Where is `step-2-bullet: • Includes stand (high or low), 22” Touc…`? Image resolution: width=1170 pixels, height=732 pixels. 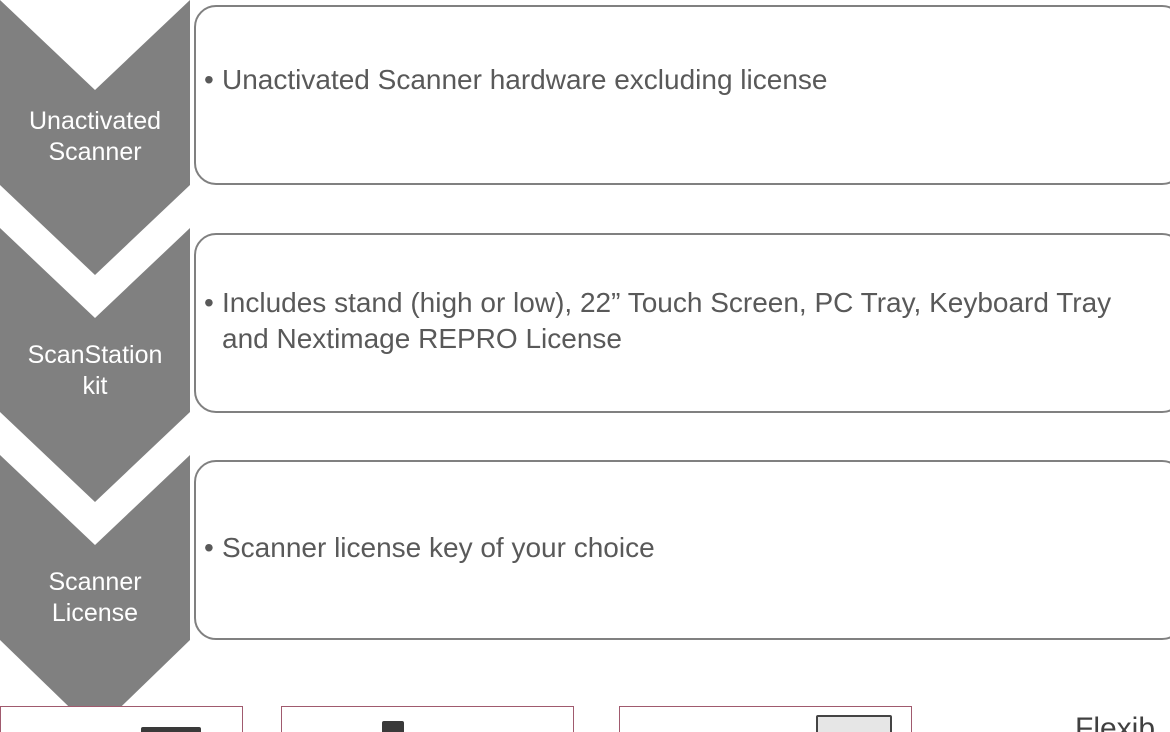 step-2-bullet: • Includes stand (high or low), 22” Touc… is located at coordinates (683, 321).